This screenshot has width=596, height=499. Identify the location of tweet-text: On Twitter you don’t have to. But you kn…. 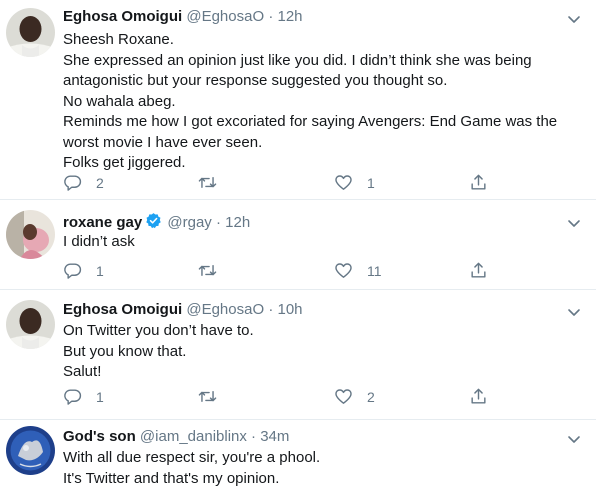
(323, 352).